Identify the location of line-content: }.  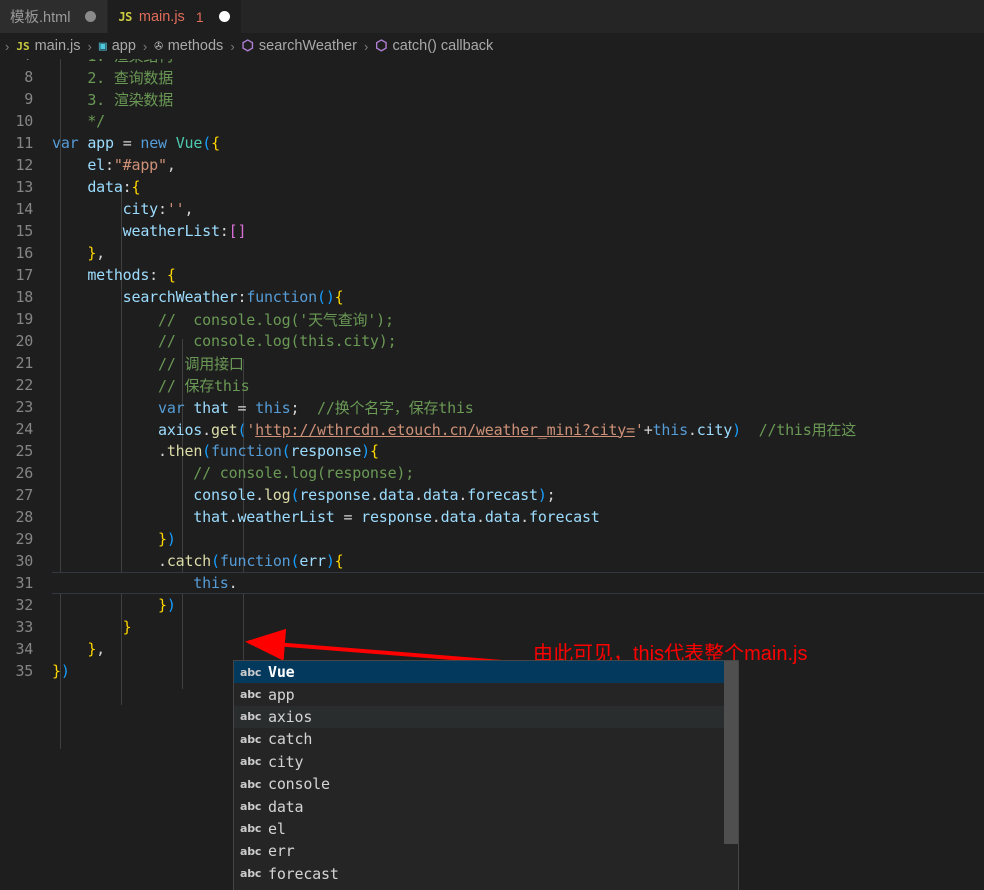
(92, 627).